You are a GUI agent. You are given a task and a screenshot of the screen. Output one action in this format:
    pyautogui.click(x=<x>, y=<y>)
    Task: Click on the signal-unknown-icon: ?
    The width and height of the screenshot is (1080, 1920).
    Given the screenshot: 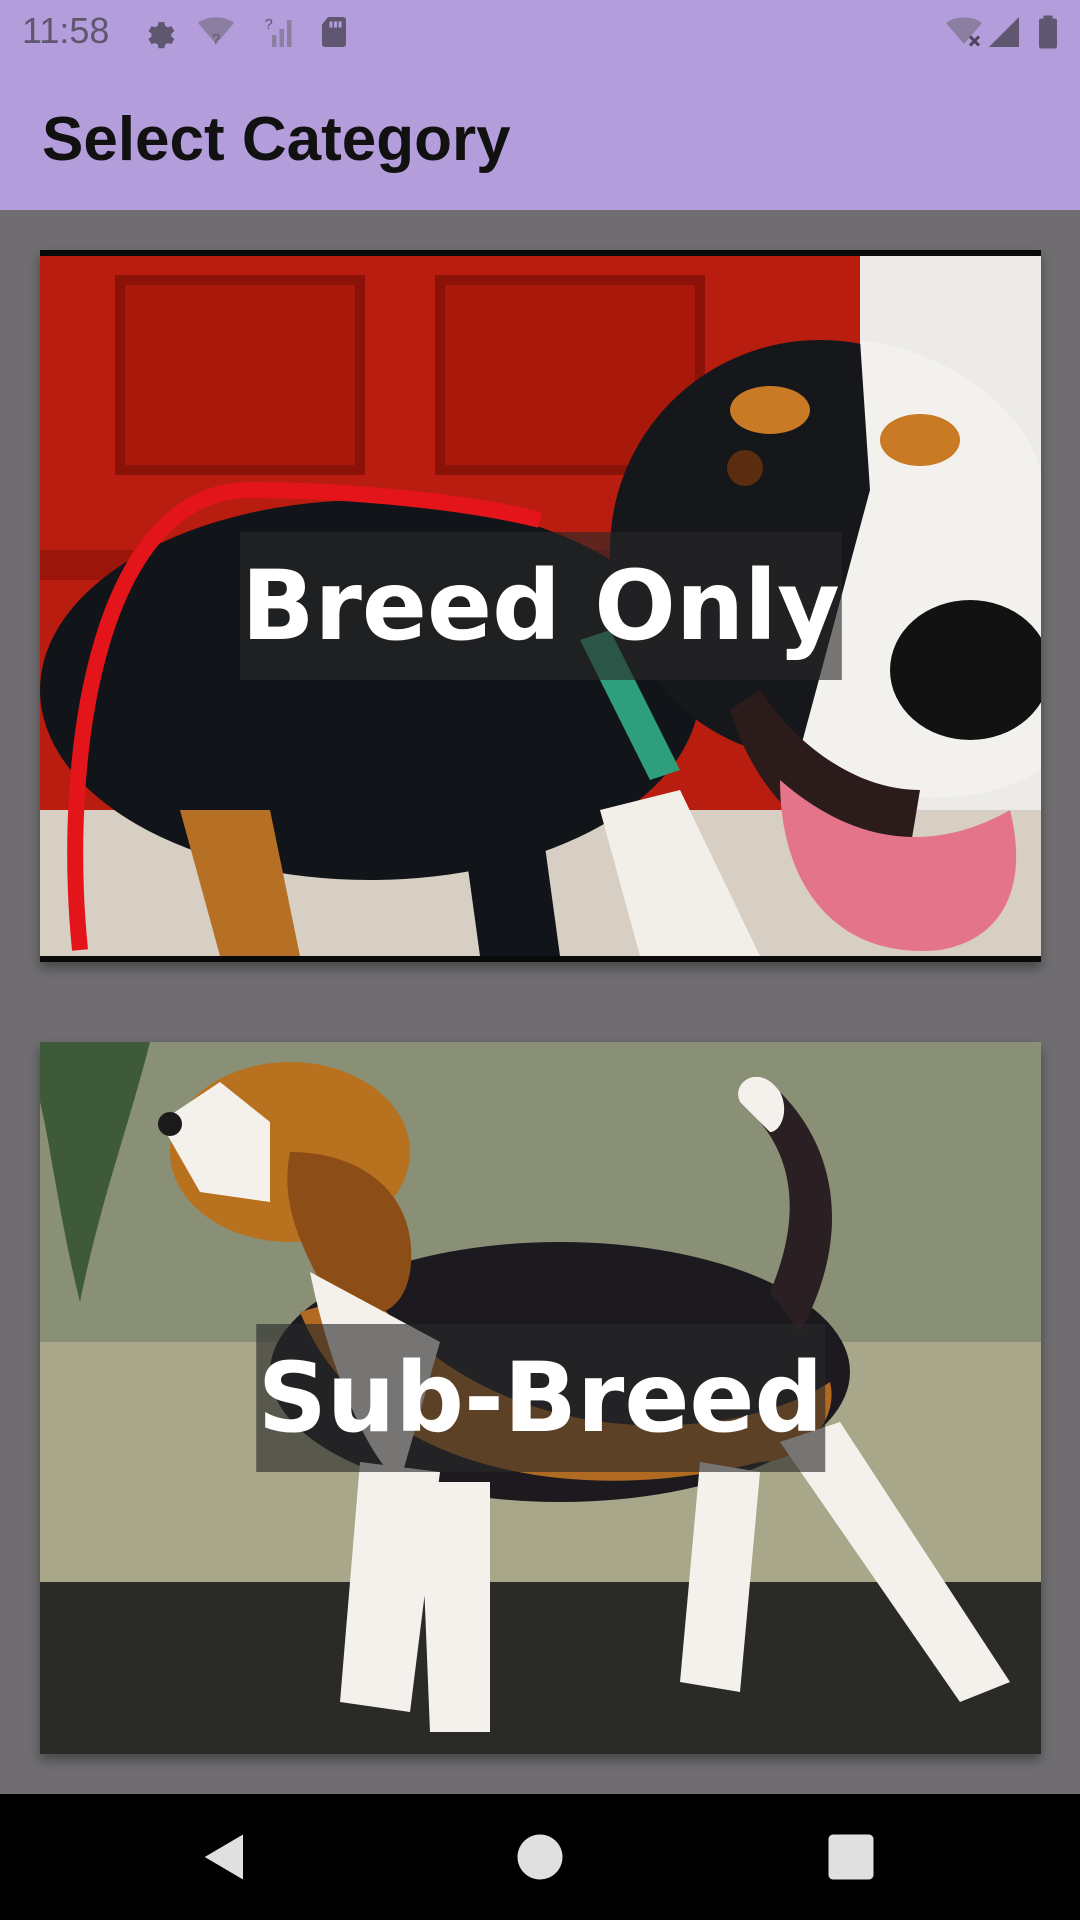 What is the action you would take?
    pyautogui.click(x=278, y=31)
    